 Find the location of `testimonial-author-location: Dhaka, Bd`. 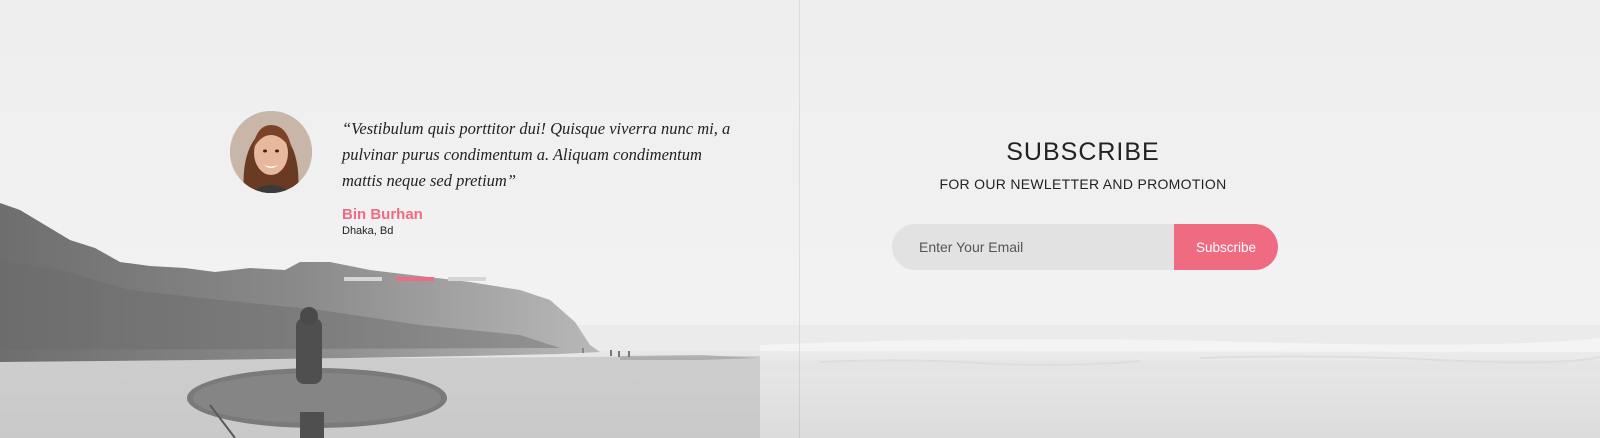

testimonial-author-location: Dhaka, Bd is located at coordinates (368, 231).